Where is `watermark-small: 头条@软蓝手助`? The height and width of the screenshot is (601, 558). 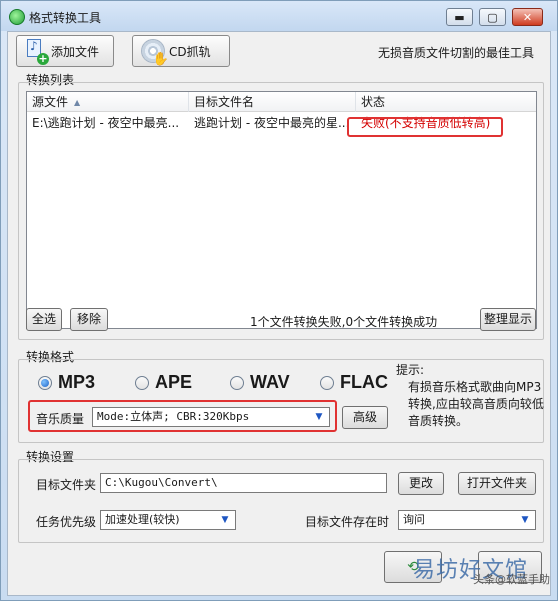 watermark-small: 头条@软蓝手助 is located at coordinates (511, 579).